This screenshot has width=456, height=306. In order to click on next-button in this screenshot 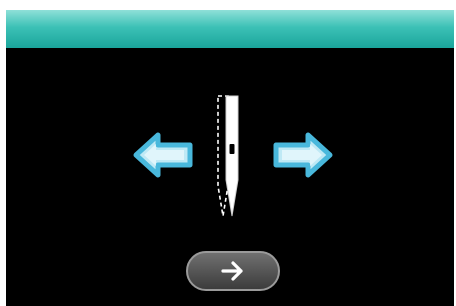, I will do `click(233, 271)`.